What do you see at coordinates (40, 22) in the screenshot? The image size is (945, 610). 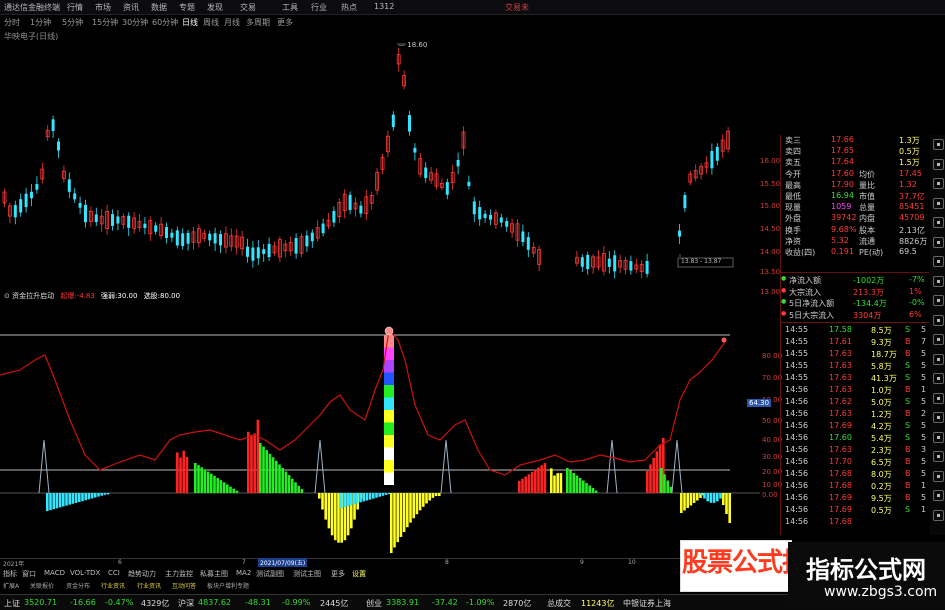 I see `period-1min: 1分钟` at bounding box center [40, 22].